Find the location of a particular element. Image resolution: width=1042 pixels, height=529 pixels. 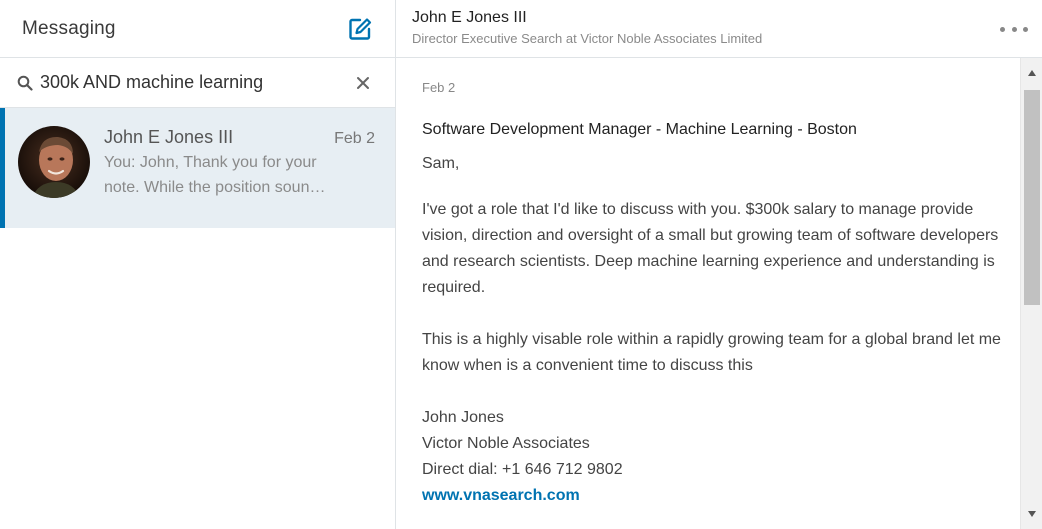

caret-up-icon is located at coordinates (1032, 73).